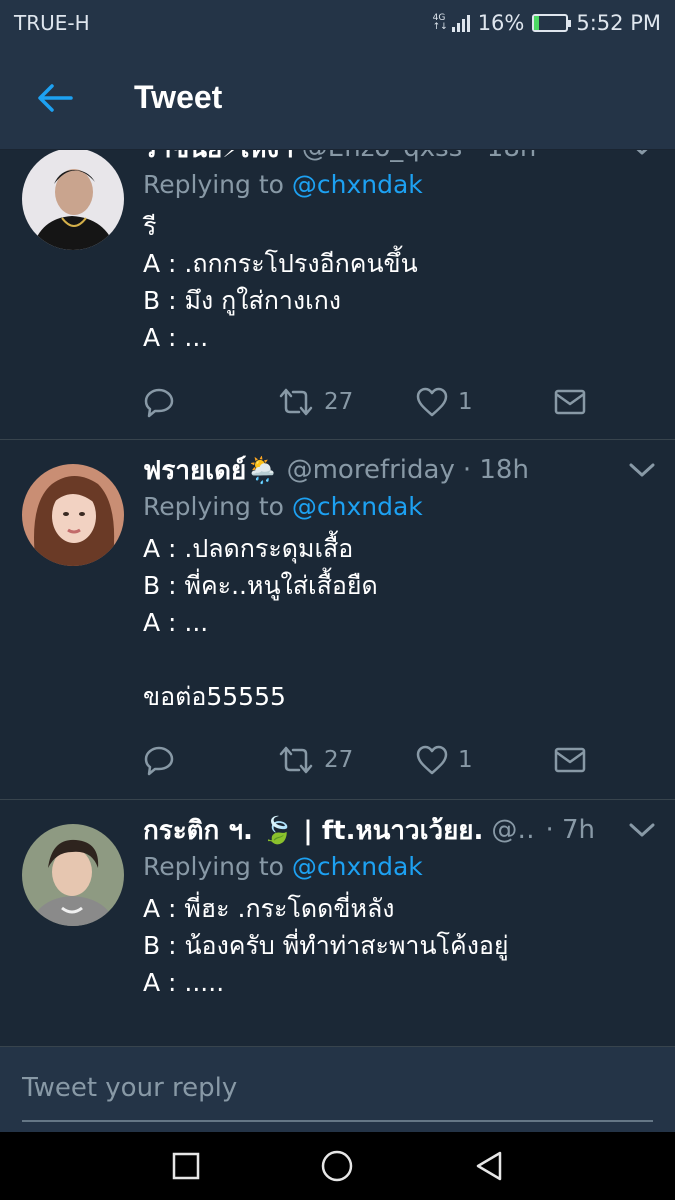 The image size is (675, 1200). I want to click on recent-apps-icon, so click(186, 1166).